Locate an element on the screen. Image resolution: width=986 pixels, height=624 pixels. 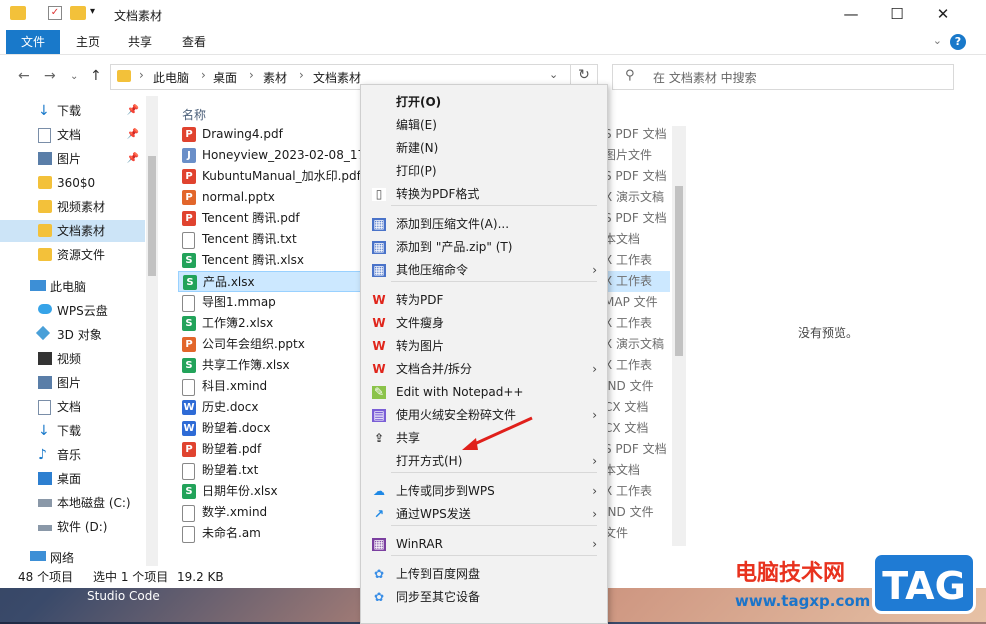
recent-dropdown-icon: ⌄ is located at coordinates (74, 76).